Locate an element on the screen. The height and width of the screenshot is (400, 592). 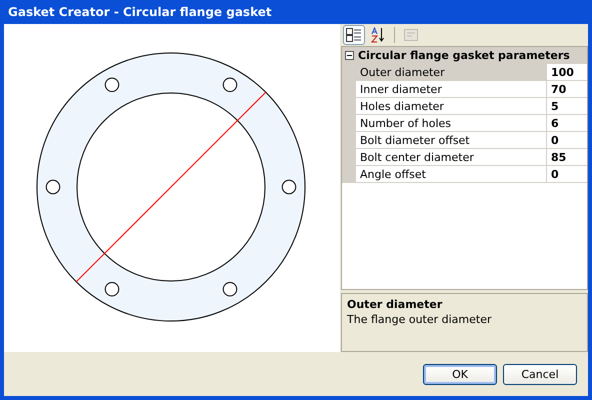
property-pages-icon is located at coordinates (411, 35).